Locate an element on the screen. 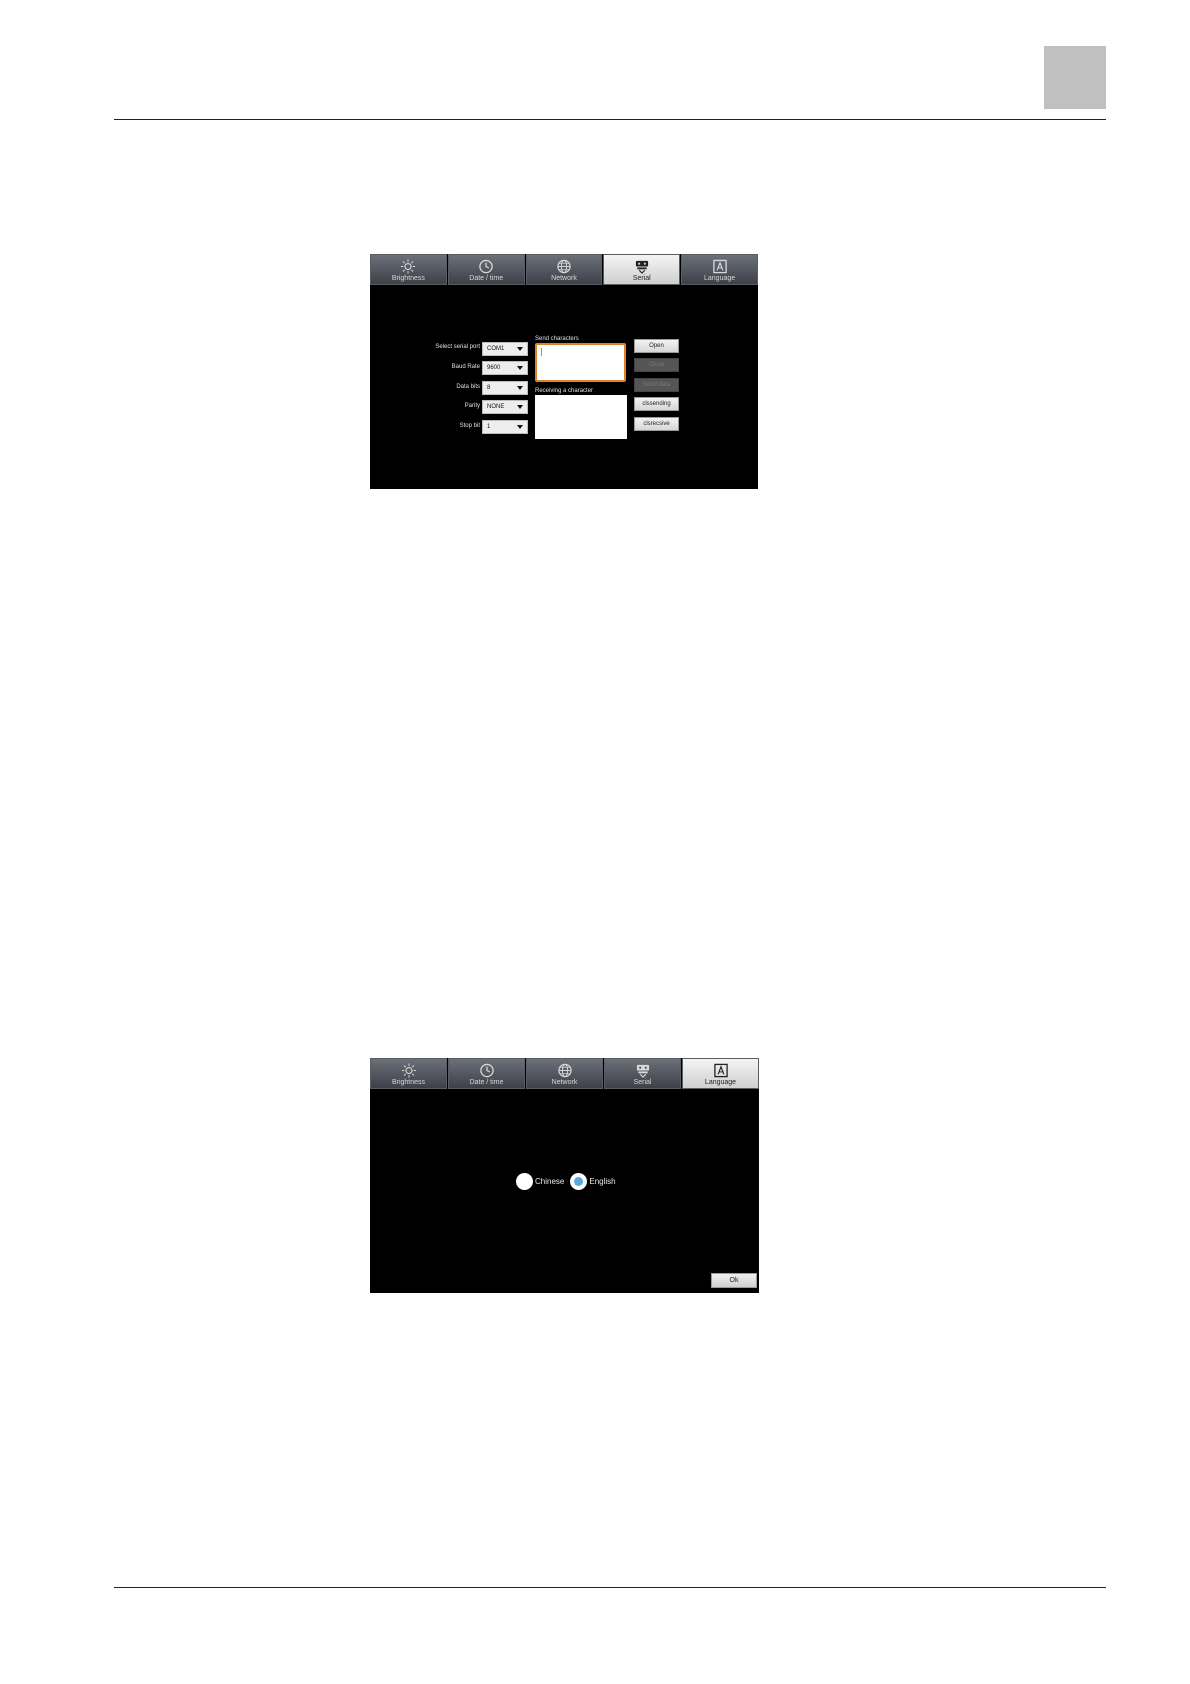  ok-button: Ok is located at coordinates (734, 1280).